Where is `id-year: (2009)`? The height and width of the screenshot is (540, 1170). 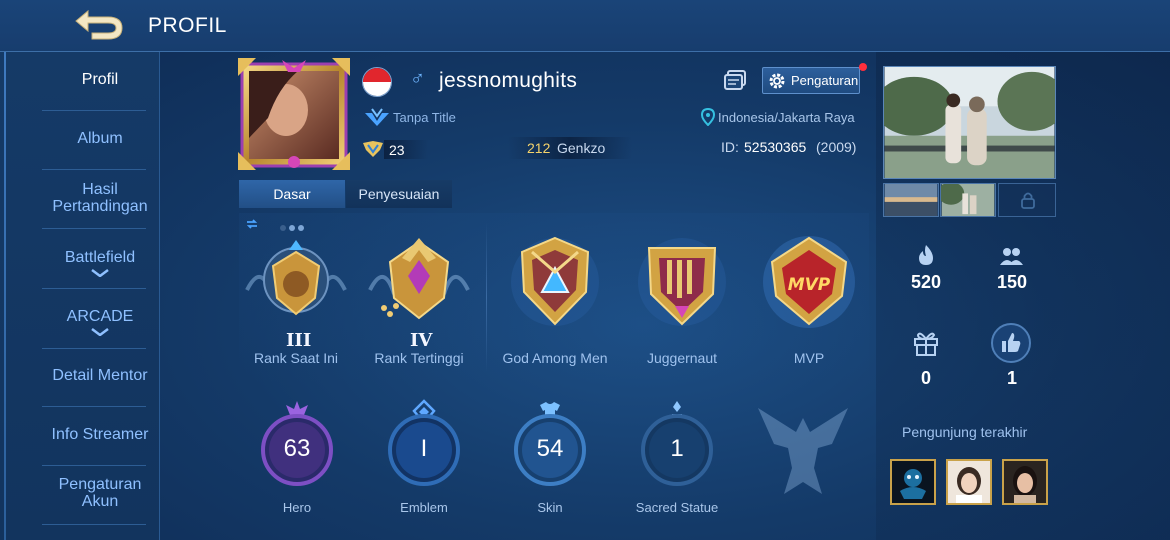
id-year: (2009) is located at coordinates (836, 147).